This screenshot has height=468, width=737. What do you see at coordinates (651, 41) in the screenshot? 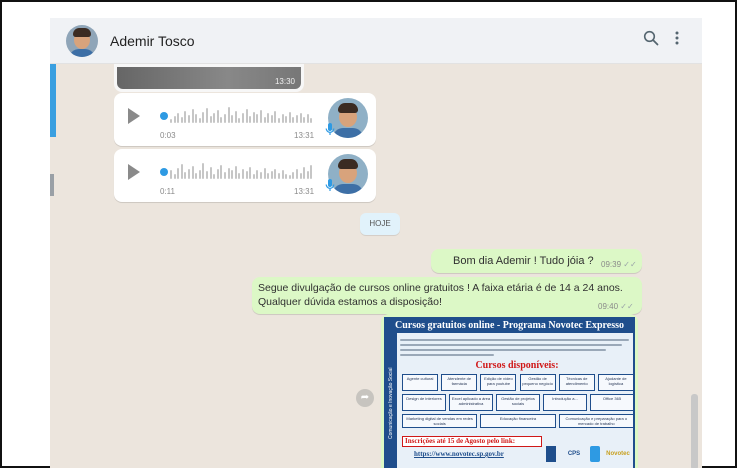
I see `search-icon` at bounding box center [651, 41].